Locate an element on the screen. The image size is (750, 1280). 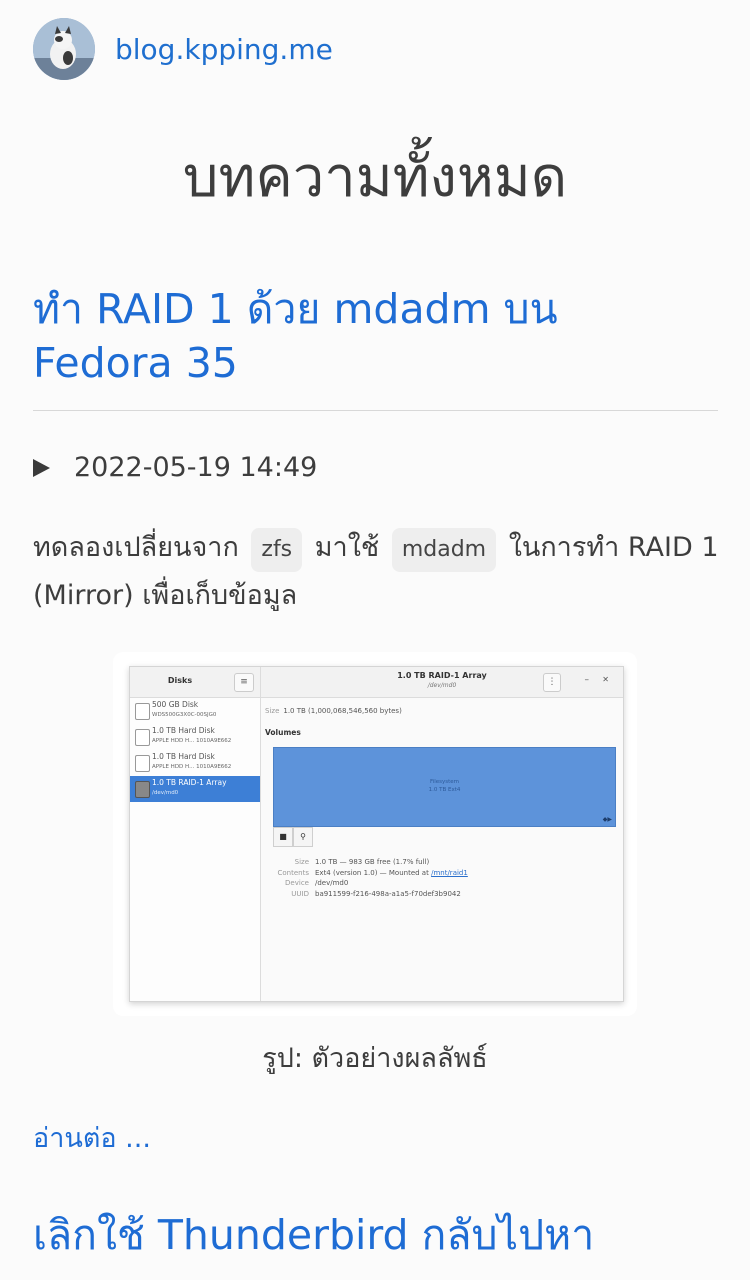
volume-name: Filesystem is located at coordinates (444, 782).